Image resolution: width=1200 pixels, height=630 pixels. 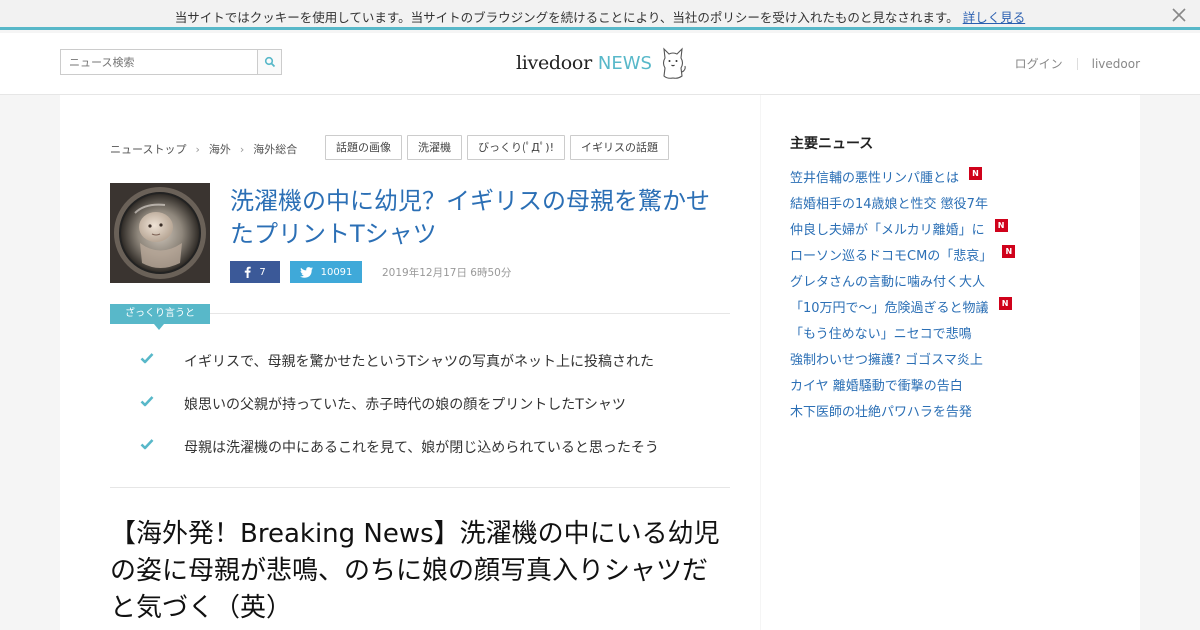 What do you see at coordinates (447, 273) in the screenshot?
I see `article-date: 2019年12月17日 6時50分` at bounding box center [447, 273].